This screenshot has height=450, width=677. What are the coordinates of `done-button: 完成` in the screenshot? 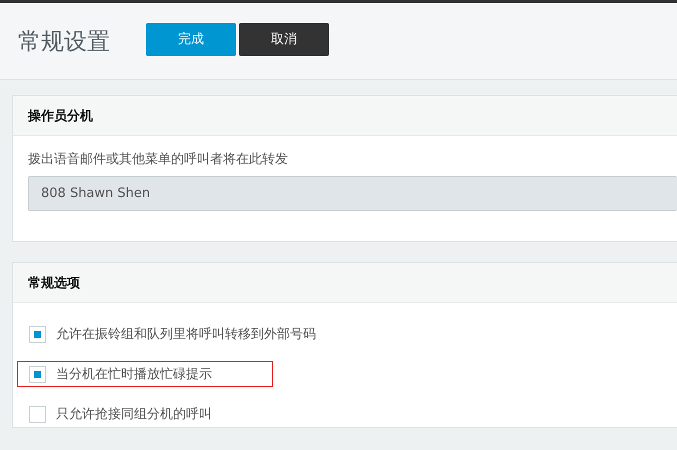 It's located at (191, 39).